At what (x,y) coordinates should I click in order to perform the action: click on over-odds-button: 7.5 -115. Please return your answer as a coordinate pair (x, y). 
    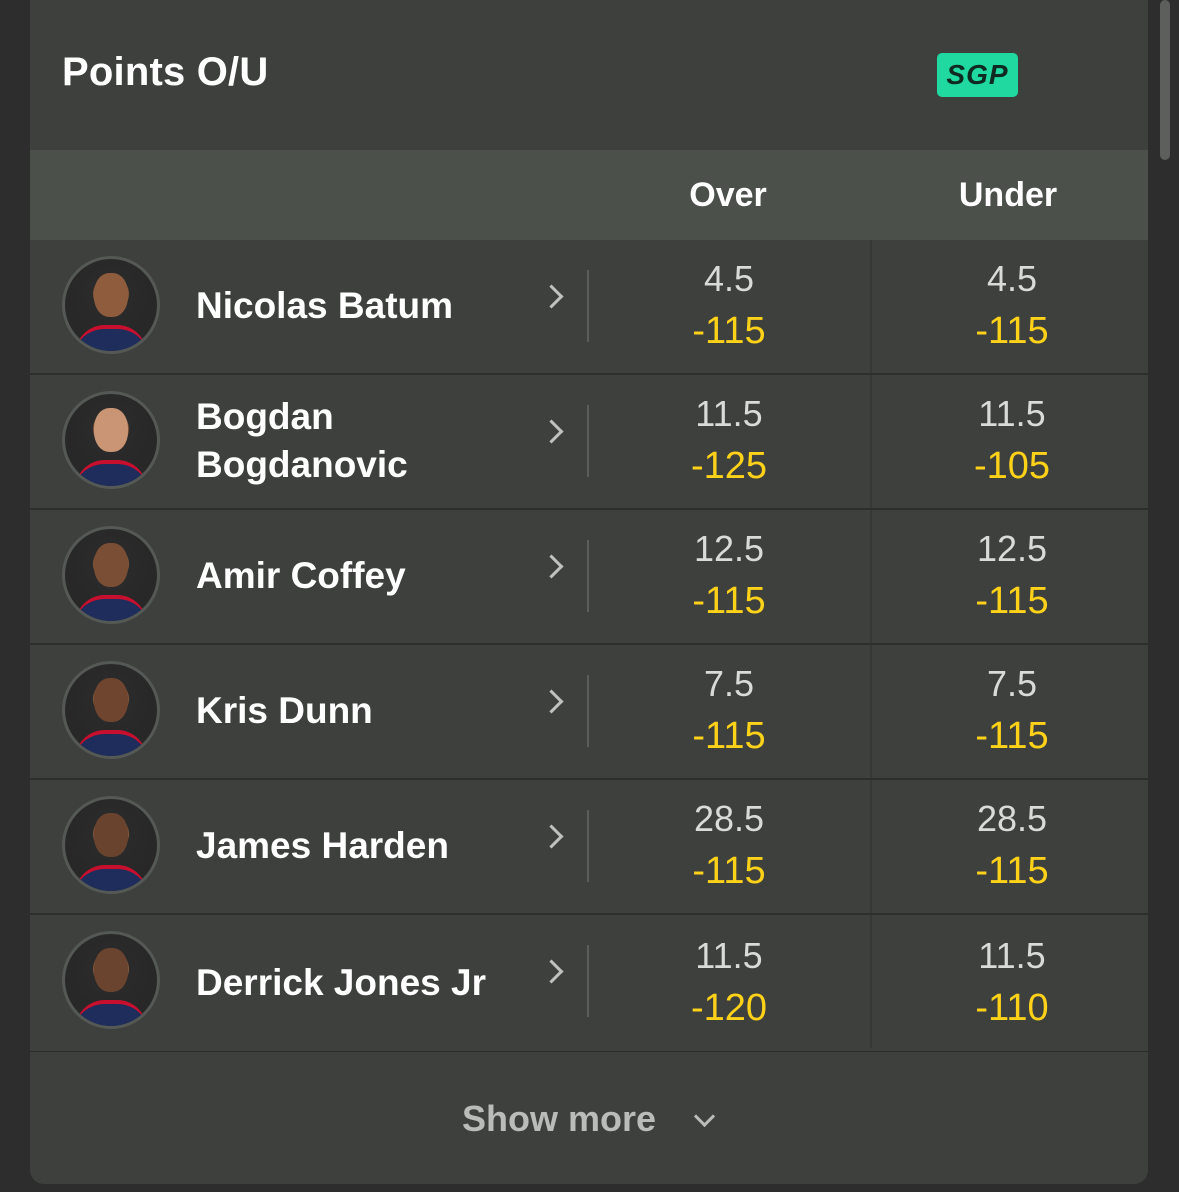
    Looking at the image, I should click on (729, 711).